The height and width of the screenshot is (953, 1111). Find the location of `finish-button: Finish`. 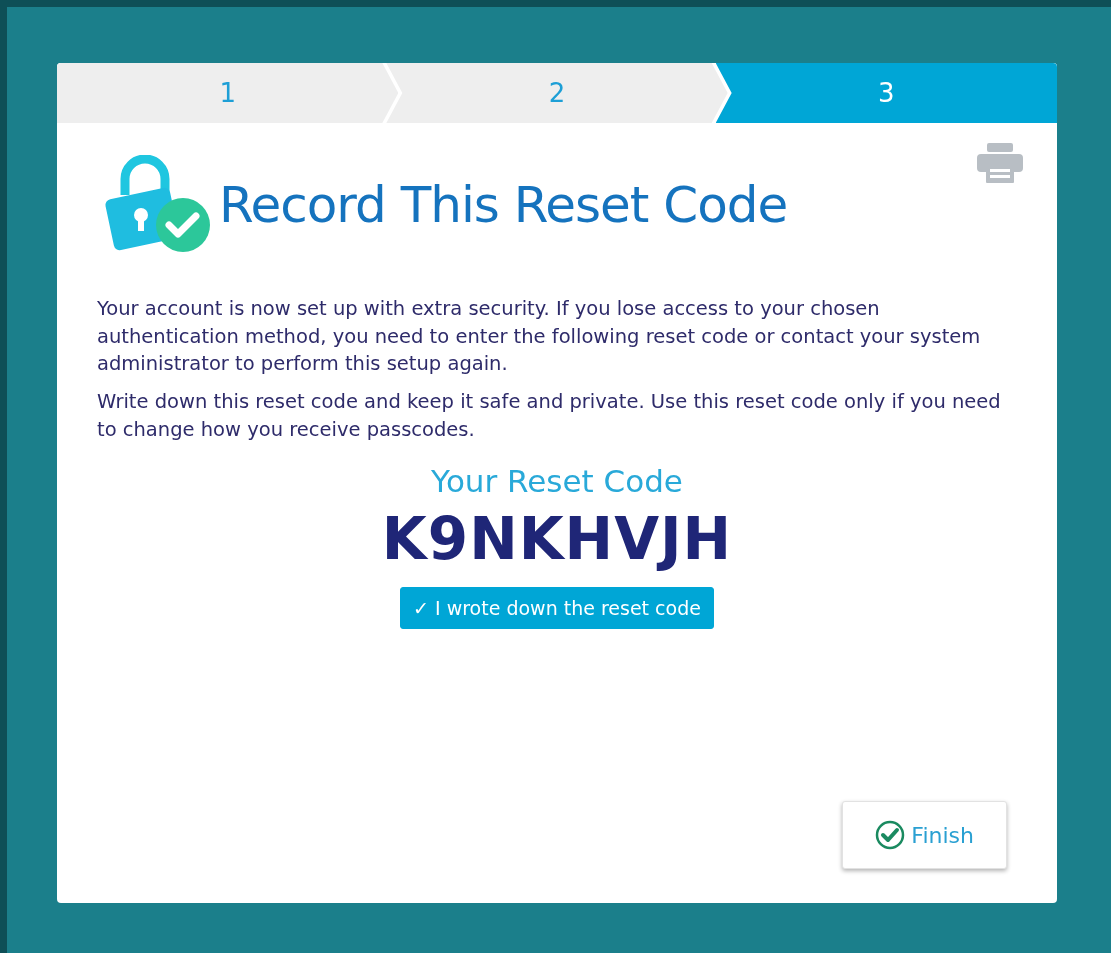

finish-button: Finish is located at coordinates (924, 835).